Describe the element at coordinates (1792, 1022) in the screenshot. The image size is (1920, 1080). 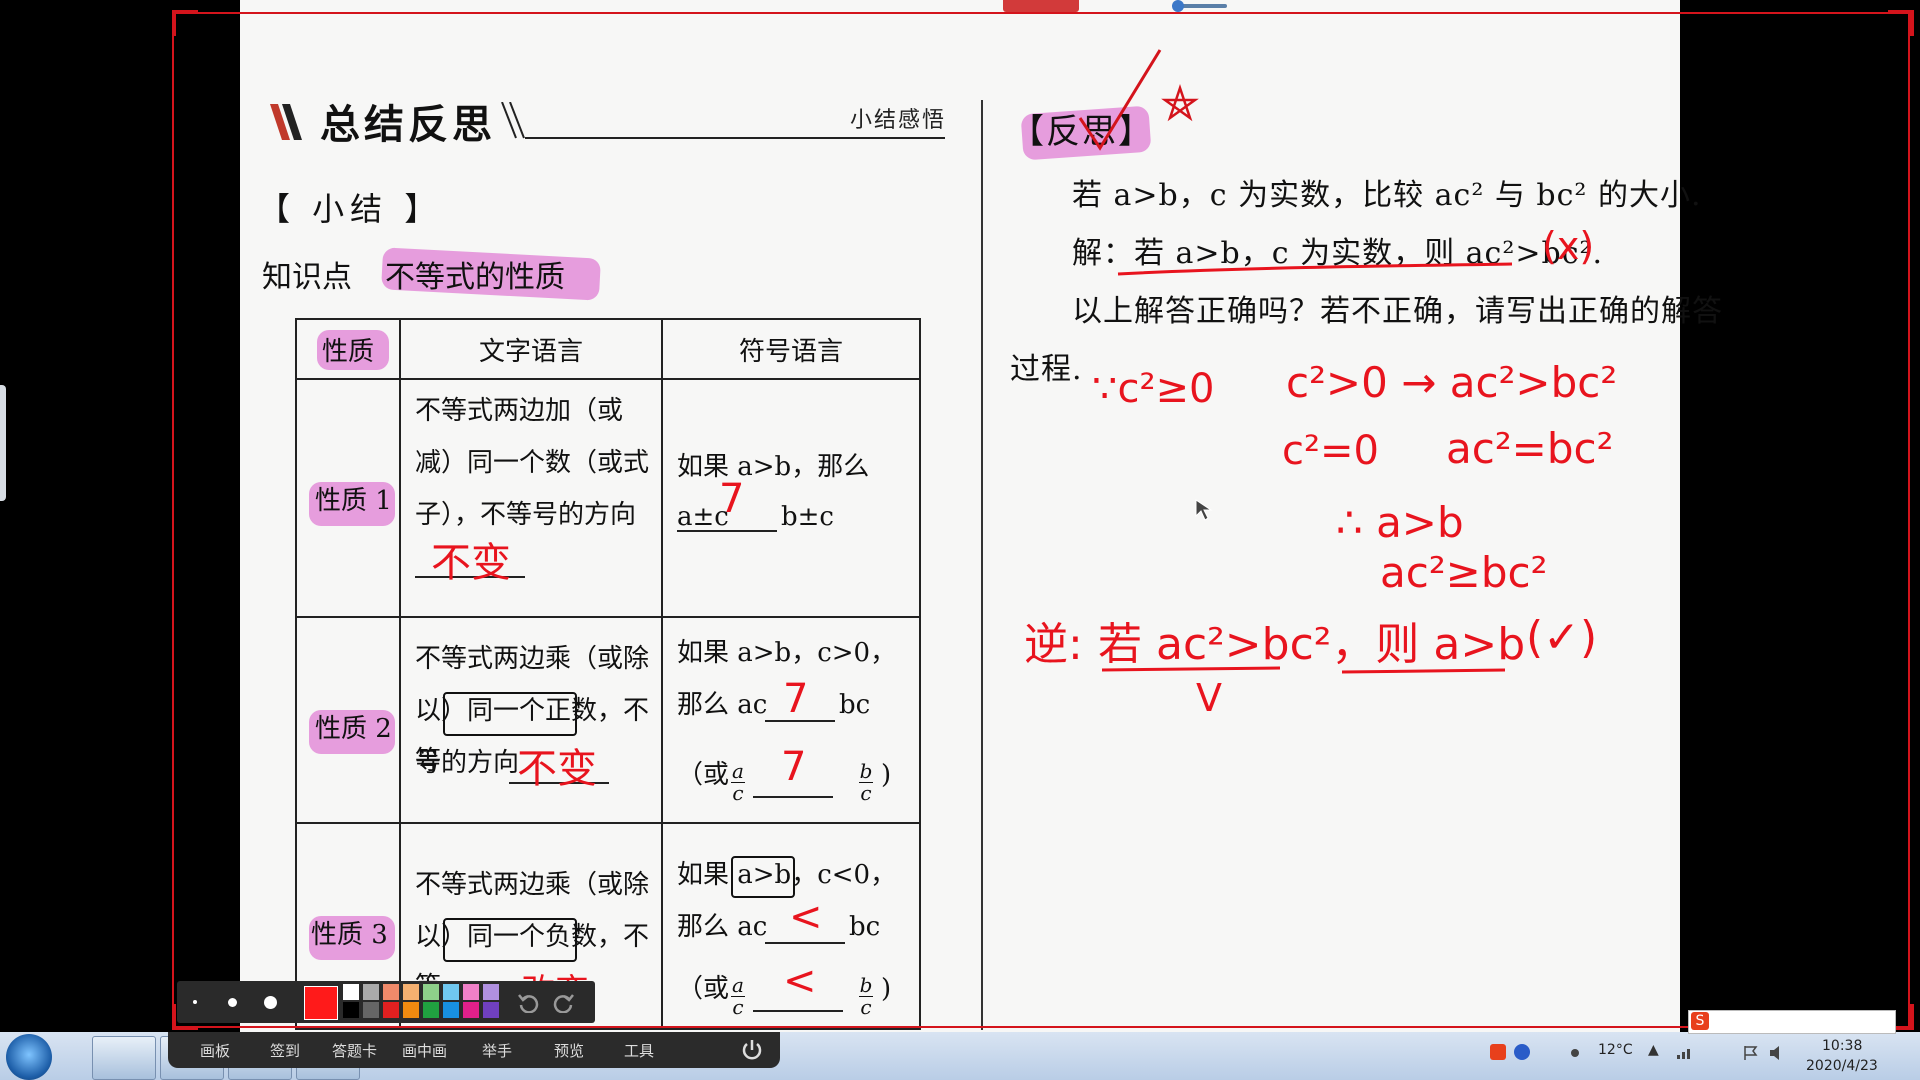
I see `ime-toolbar: S` at that location.